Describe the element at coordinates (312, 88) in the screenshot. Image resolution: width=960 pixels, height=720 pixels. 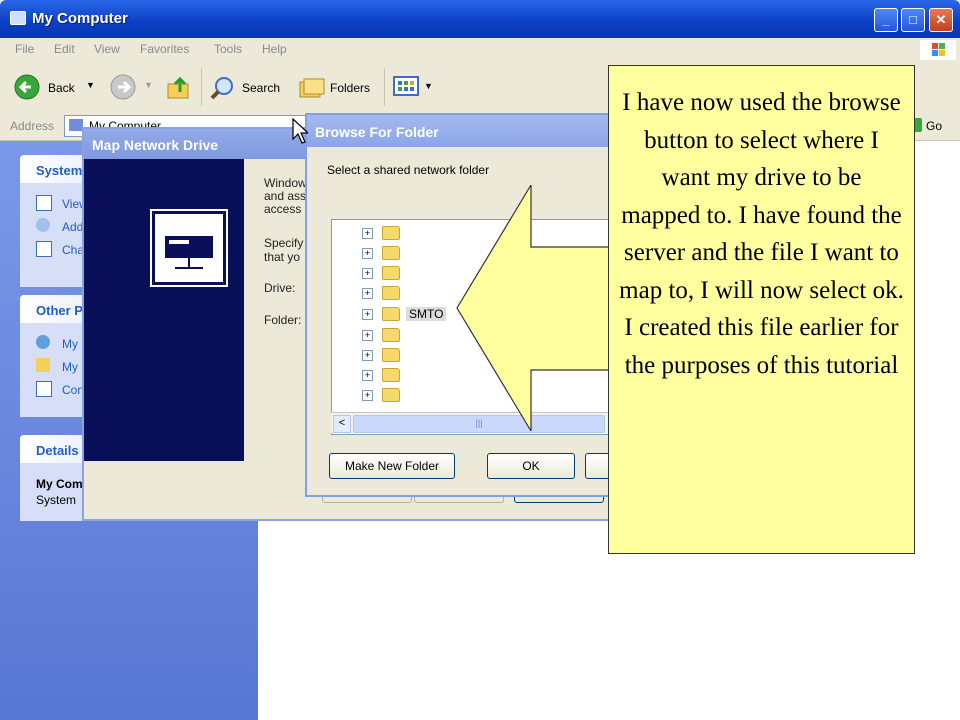
I see `folders-icon` at that location.